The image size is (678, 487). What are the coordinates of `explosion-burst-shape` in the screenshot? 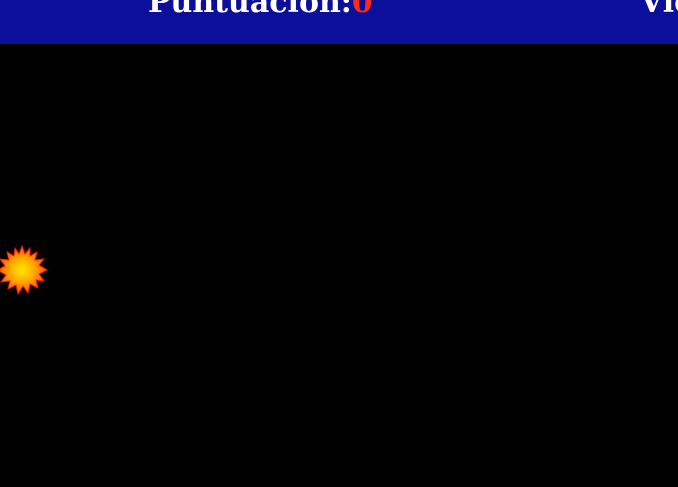 It's located at (24, 270).